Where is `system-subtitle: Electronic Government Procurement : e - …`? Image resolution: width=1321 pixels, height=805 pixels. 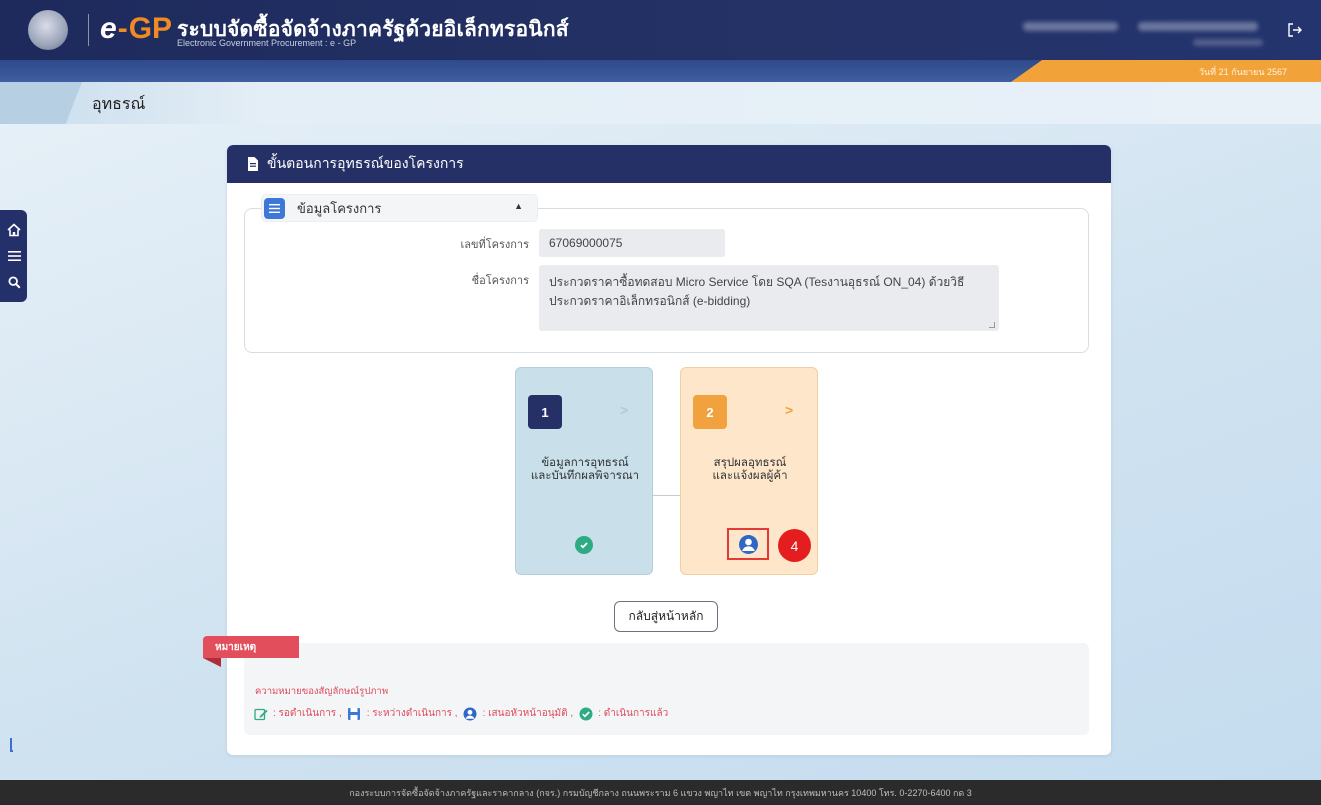
system-subtitle: Electronic Government Procurement : e - … is located at coordinates (267, 43).